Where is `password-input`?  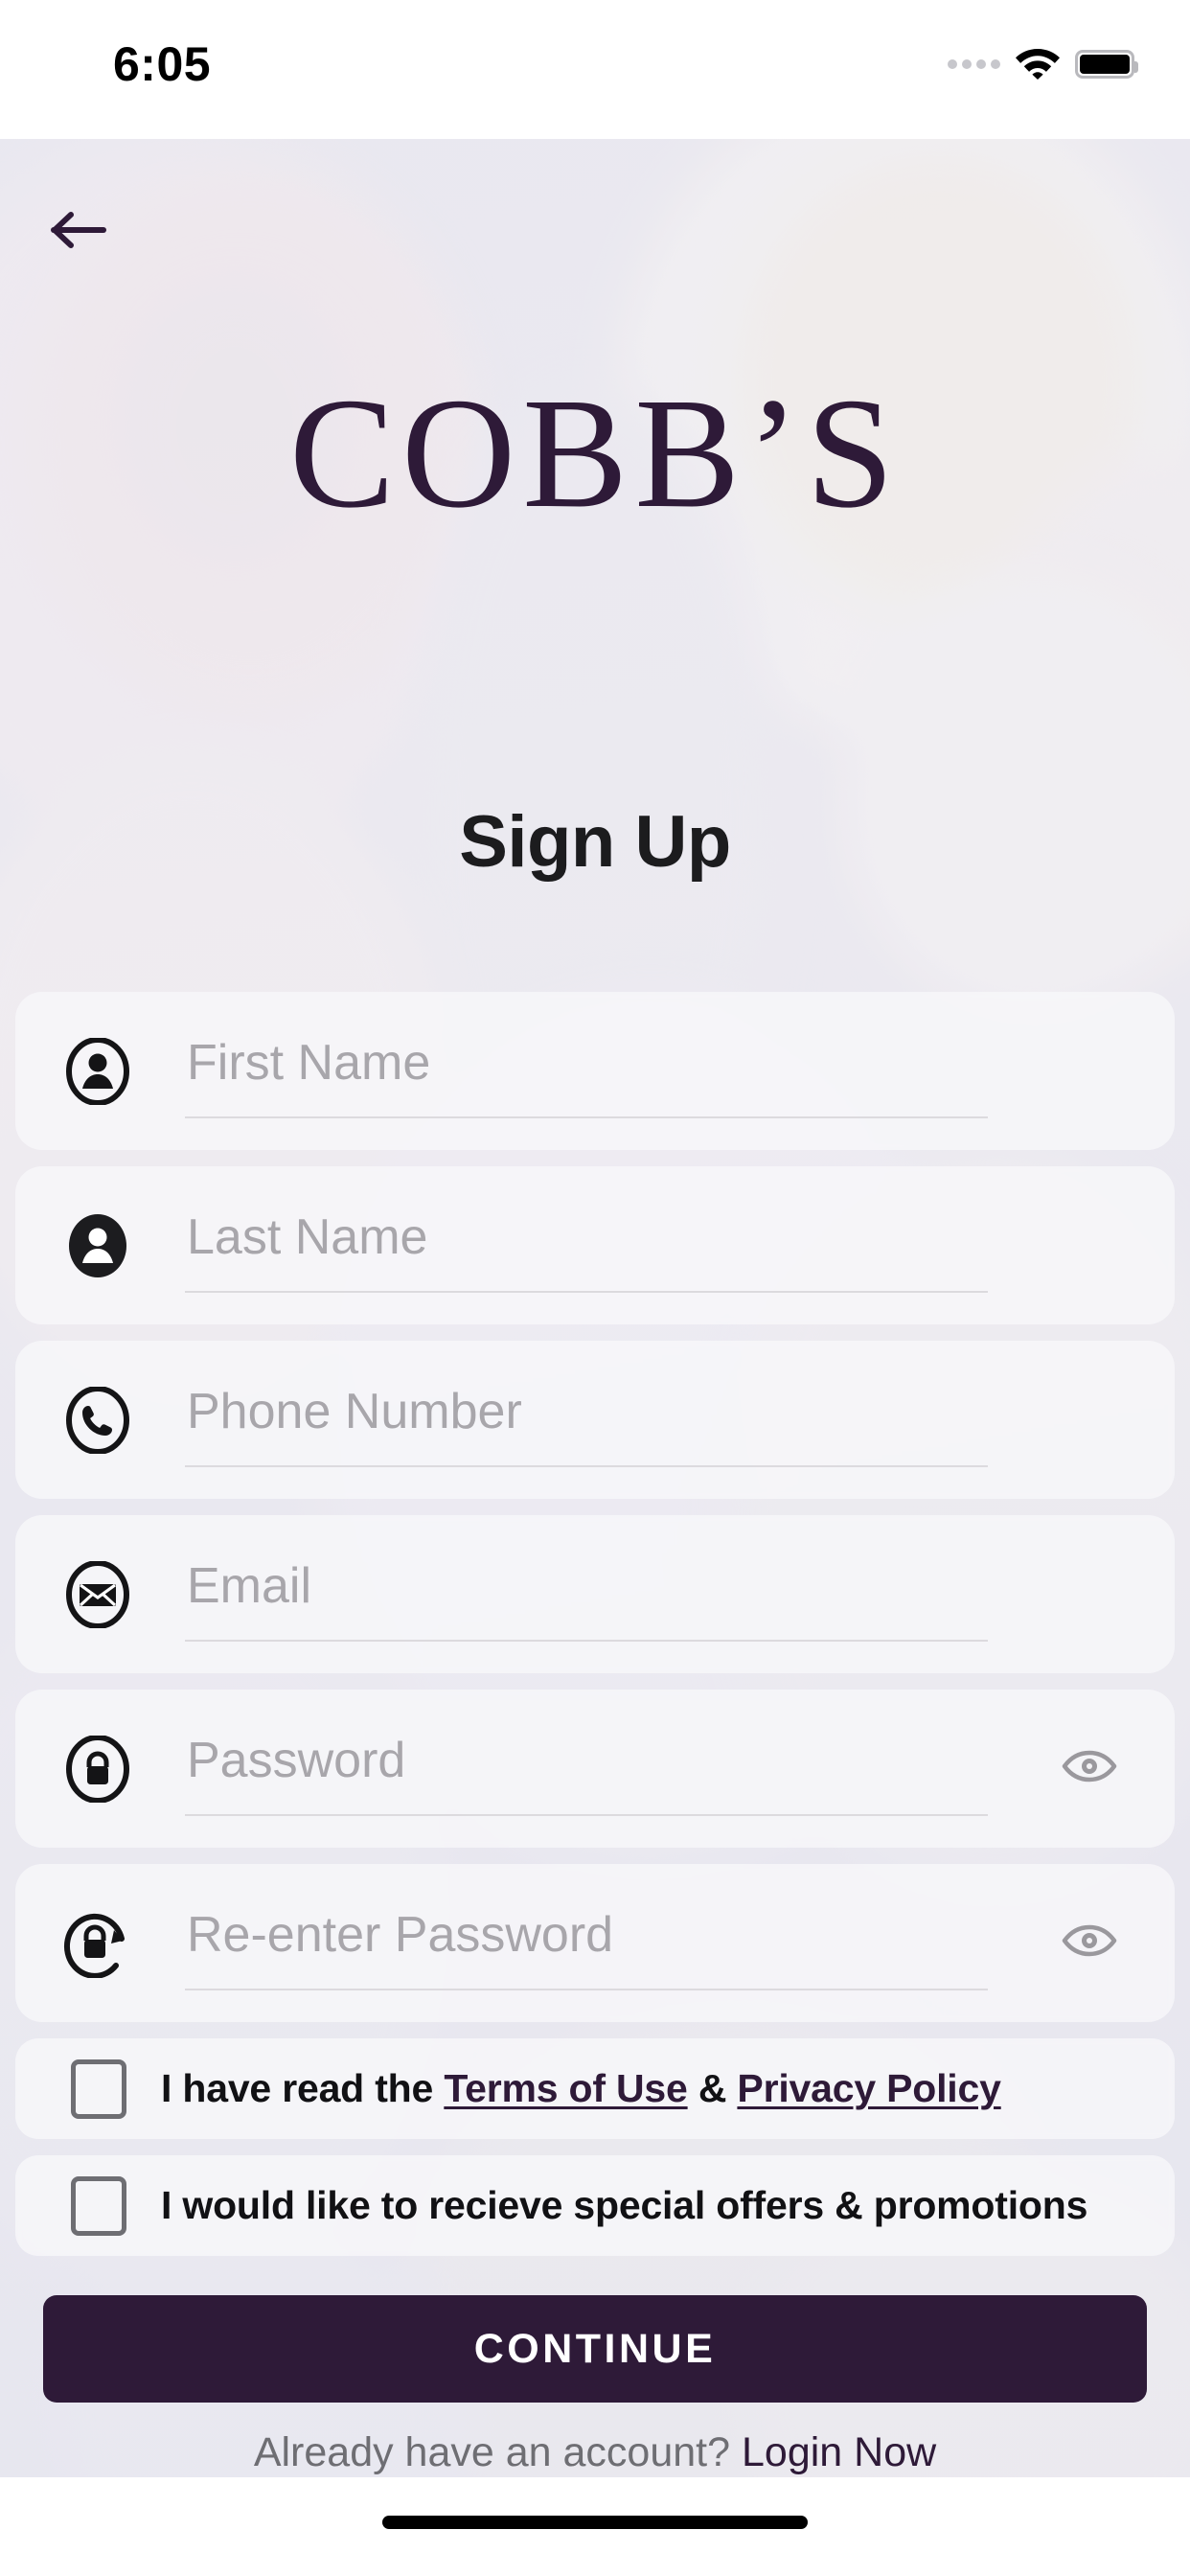
password-input is located at coordinates (587, 1767).